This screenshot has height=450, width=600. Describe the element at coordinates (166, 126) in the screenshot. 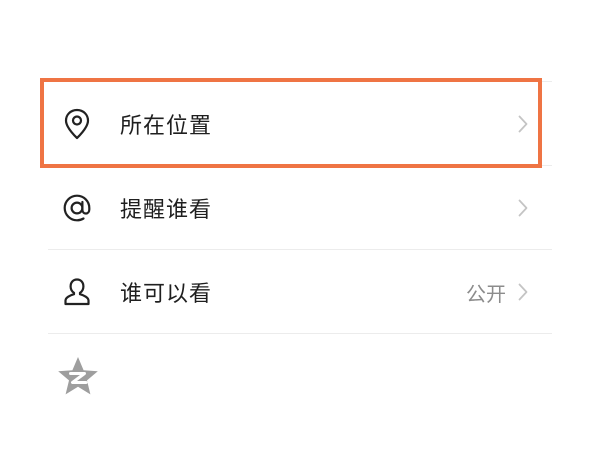

I see `location-label: 所在位置` at that location.